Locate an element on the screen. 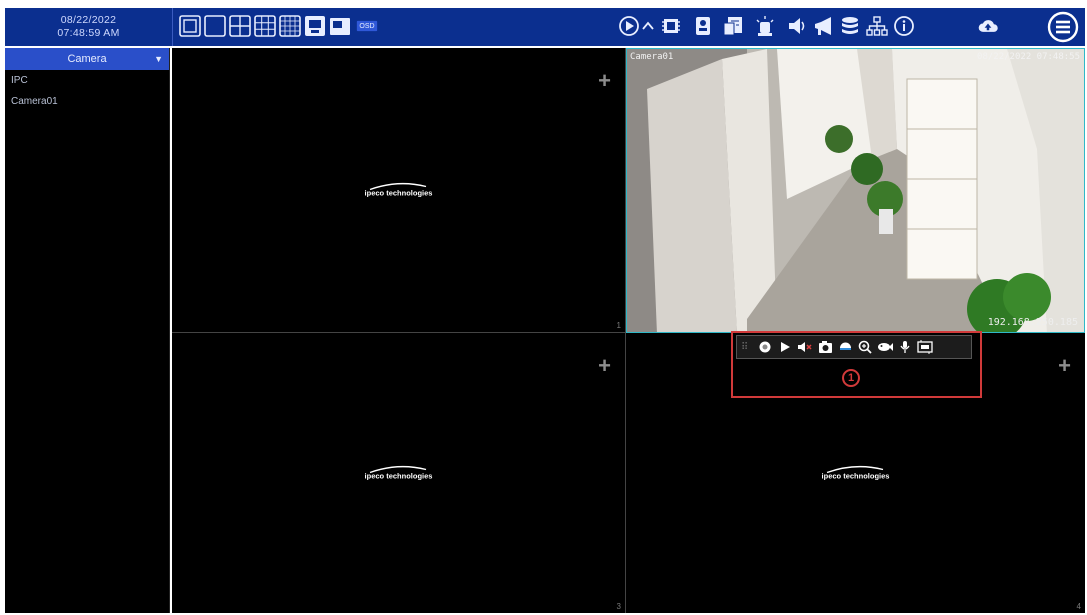 The width and height of the screenshot is (1087, 615). playback-icon is located at coordinates (629, 26).